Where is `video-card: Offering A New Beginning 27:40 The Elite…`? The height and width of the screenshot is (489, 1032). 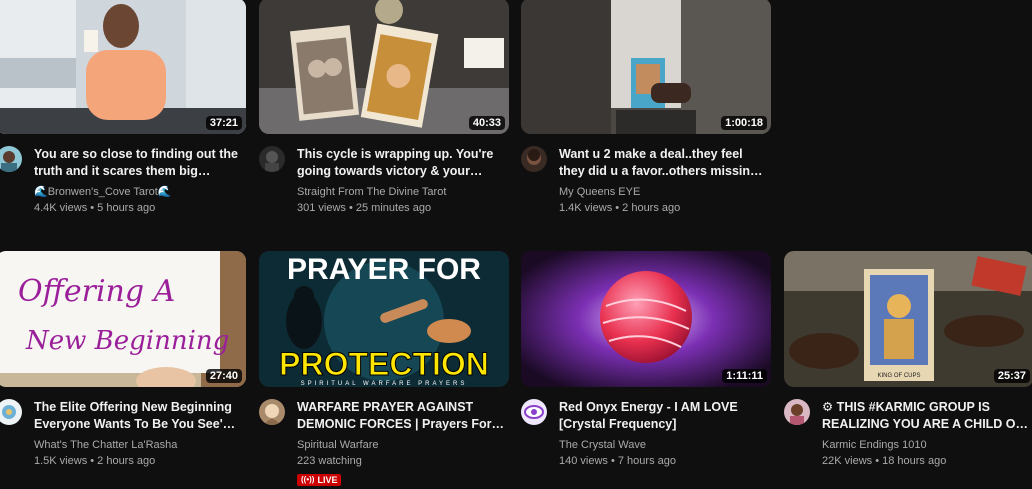 video-card: Offering A New Beginning 27:40 The Elite… is located at coordinates (123, 360).